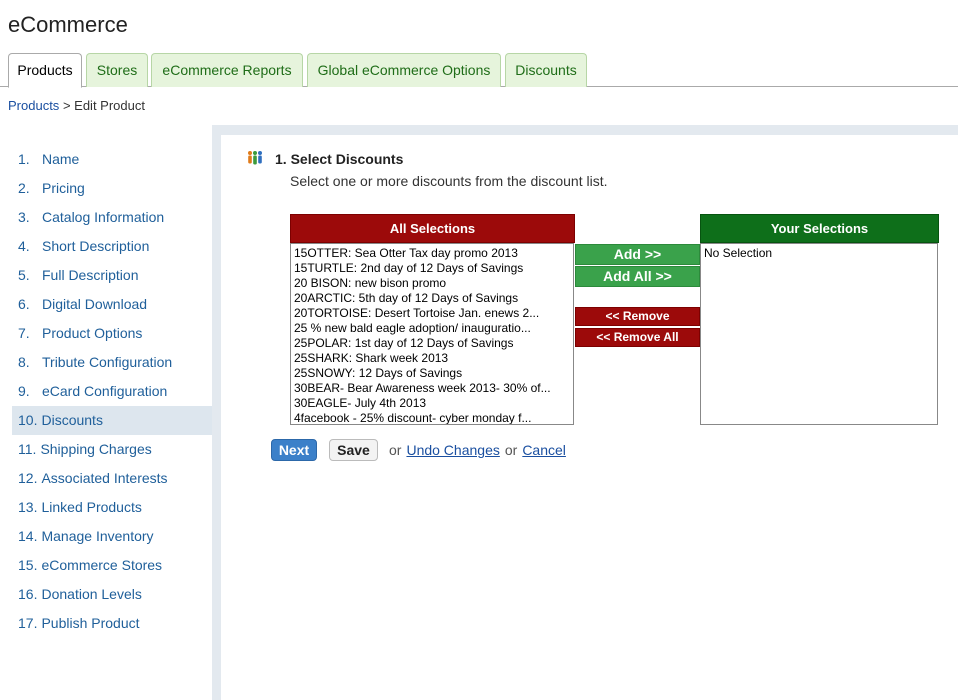 Image resolution: width=958 pixels, height=700 pixels. I want to click on sidebar-item-shipping-charges: 11. Shipping Charges, so click(106, 449).